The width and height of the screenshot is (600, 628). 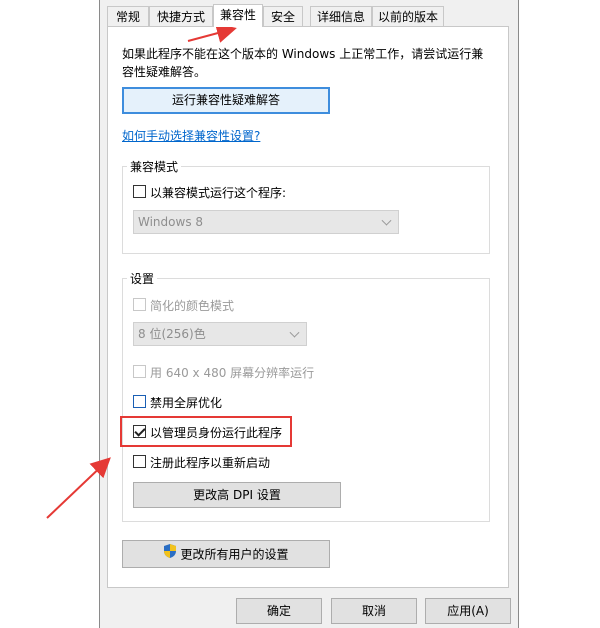 I want to click on tab-arrow, so click(x=212, y=33).